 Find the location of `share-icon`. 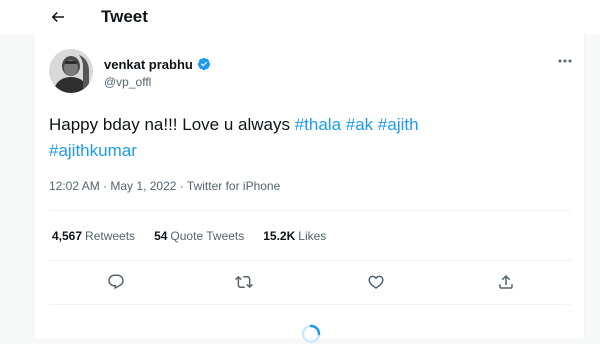

share-icon is located at coordinates (506, 281).